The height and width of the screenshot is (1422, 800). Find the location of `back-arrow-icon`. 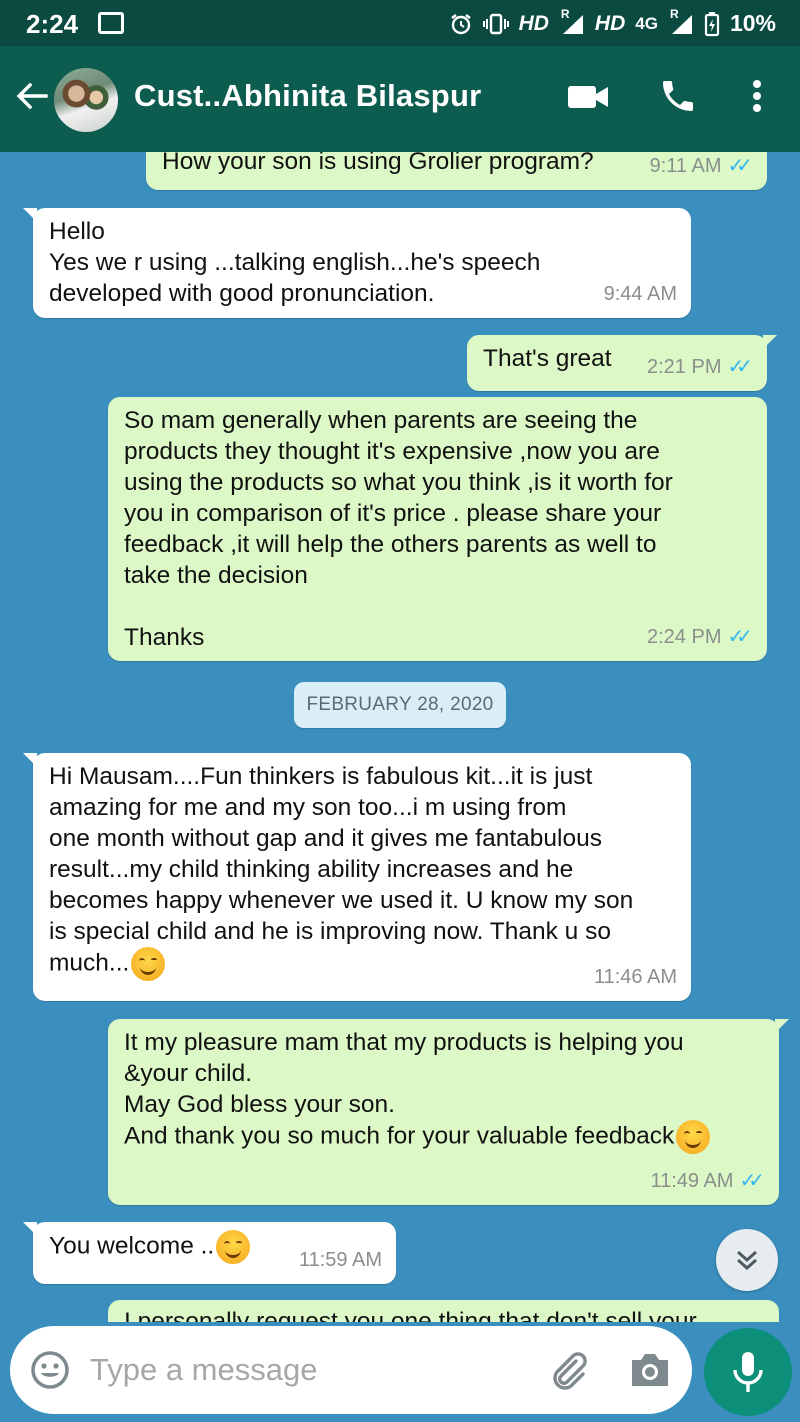

back-arrow-icon is located at coordinates (32, 96).